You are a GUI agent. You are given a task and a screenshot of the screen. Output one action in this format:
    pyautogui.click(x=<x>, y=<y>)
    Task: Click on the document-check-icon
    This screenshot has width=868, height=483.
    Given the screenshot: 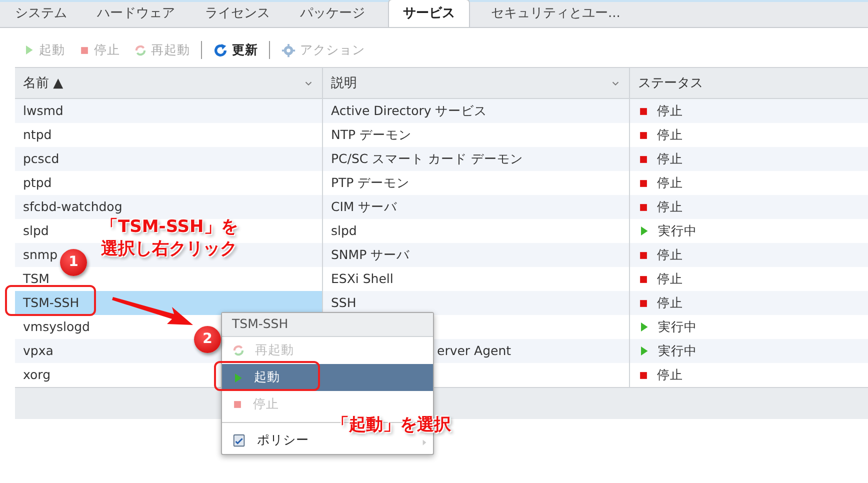 What is the action you would take?
    pyautogui.click(x=239, y=440)
    